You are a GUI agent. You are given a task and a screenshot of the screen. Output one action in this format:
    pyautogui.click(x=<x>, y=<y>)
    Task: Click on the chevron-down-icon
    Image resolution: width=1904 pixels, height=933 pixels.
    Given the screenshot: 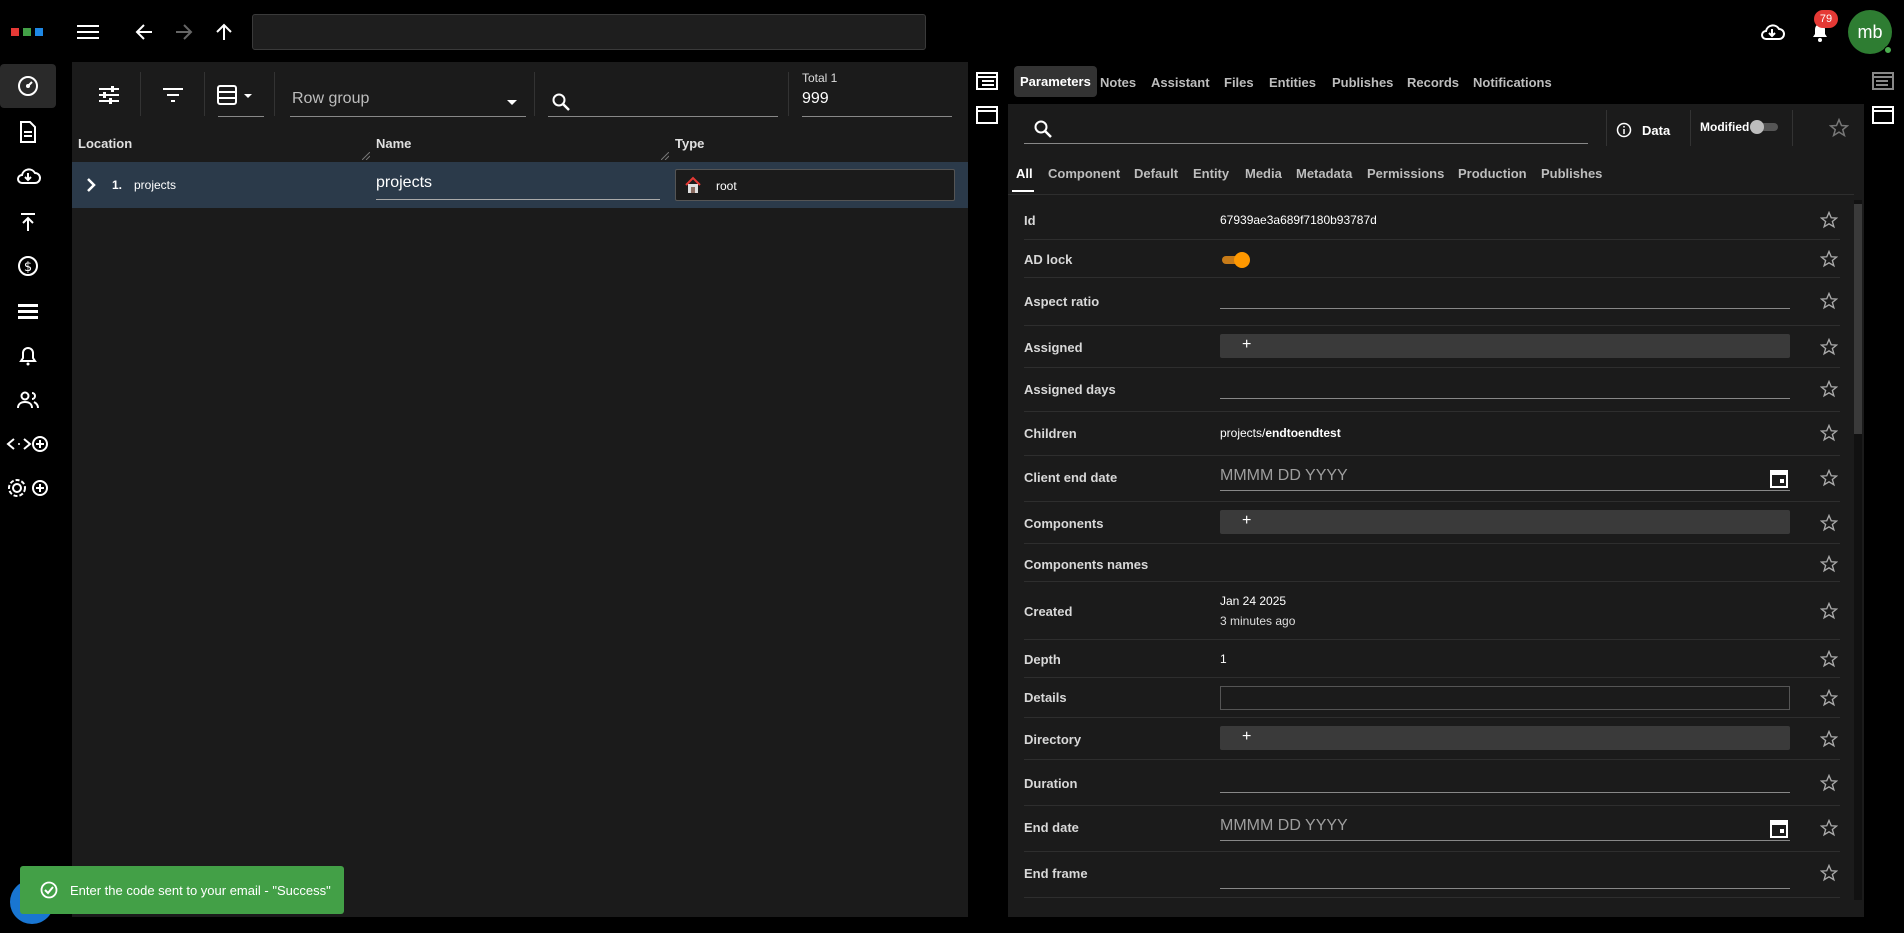 What is the action you would take?
    pyautogui.click(x=512, y=102)
    